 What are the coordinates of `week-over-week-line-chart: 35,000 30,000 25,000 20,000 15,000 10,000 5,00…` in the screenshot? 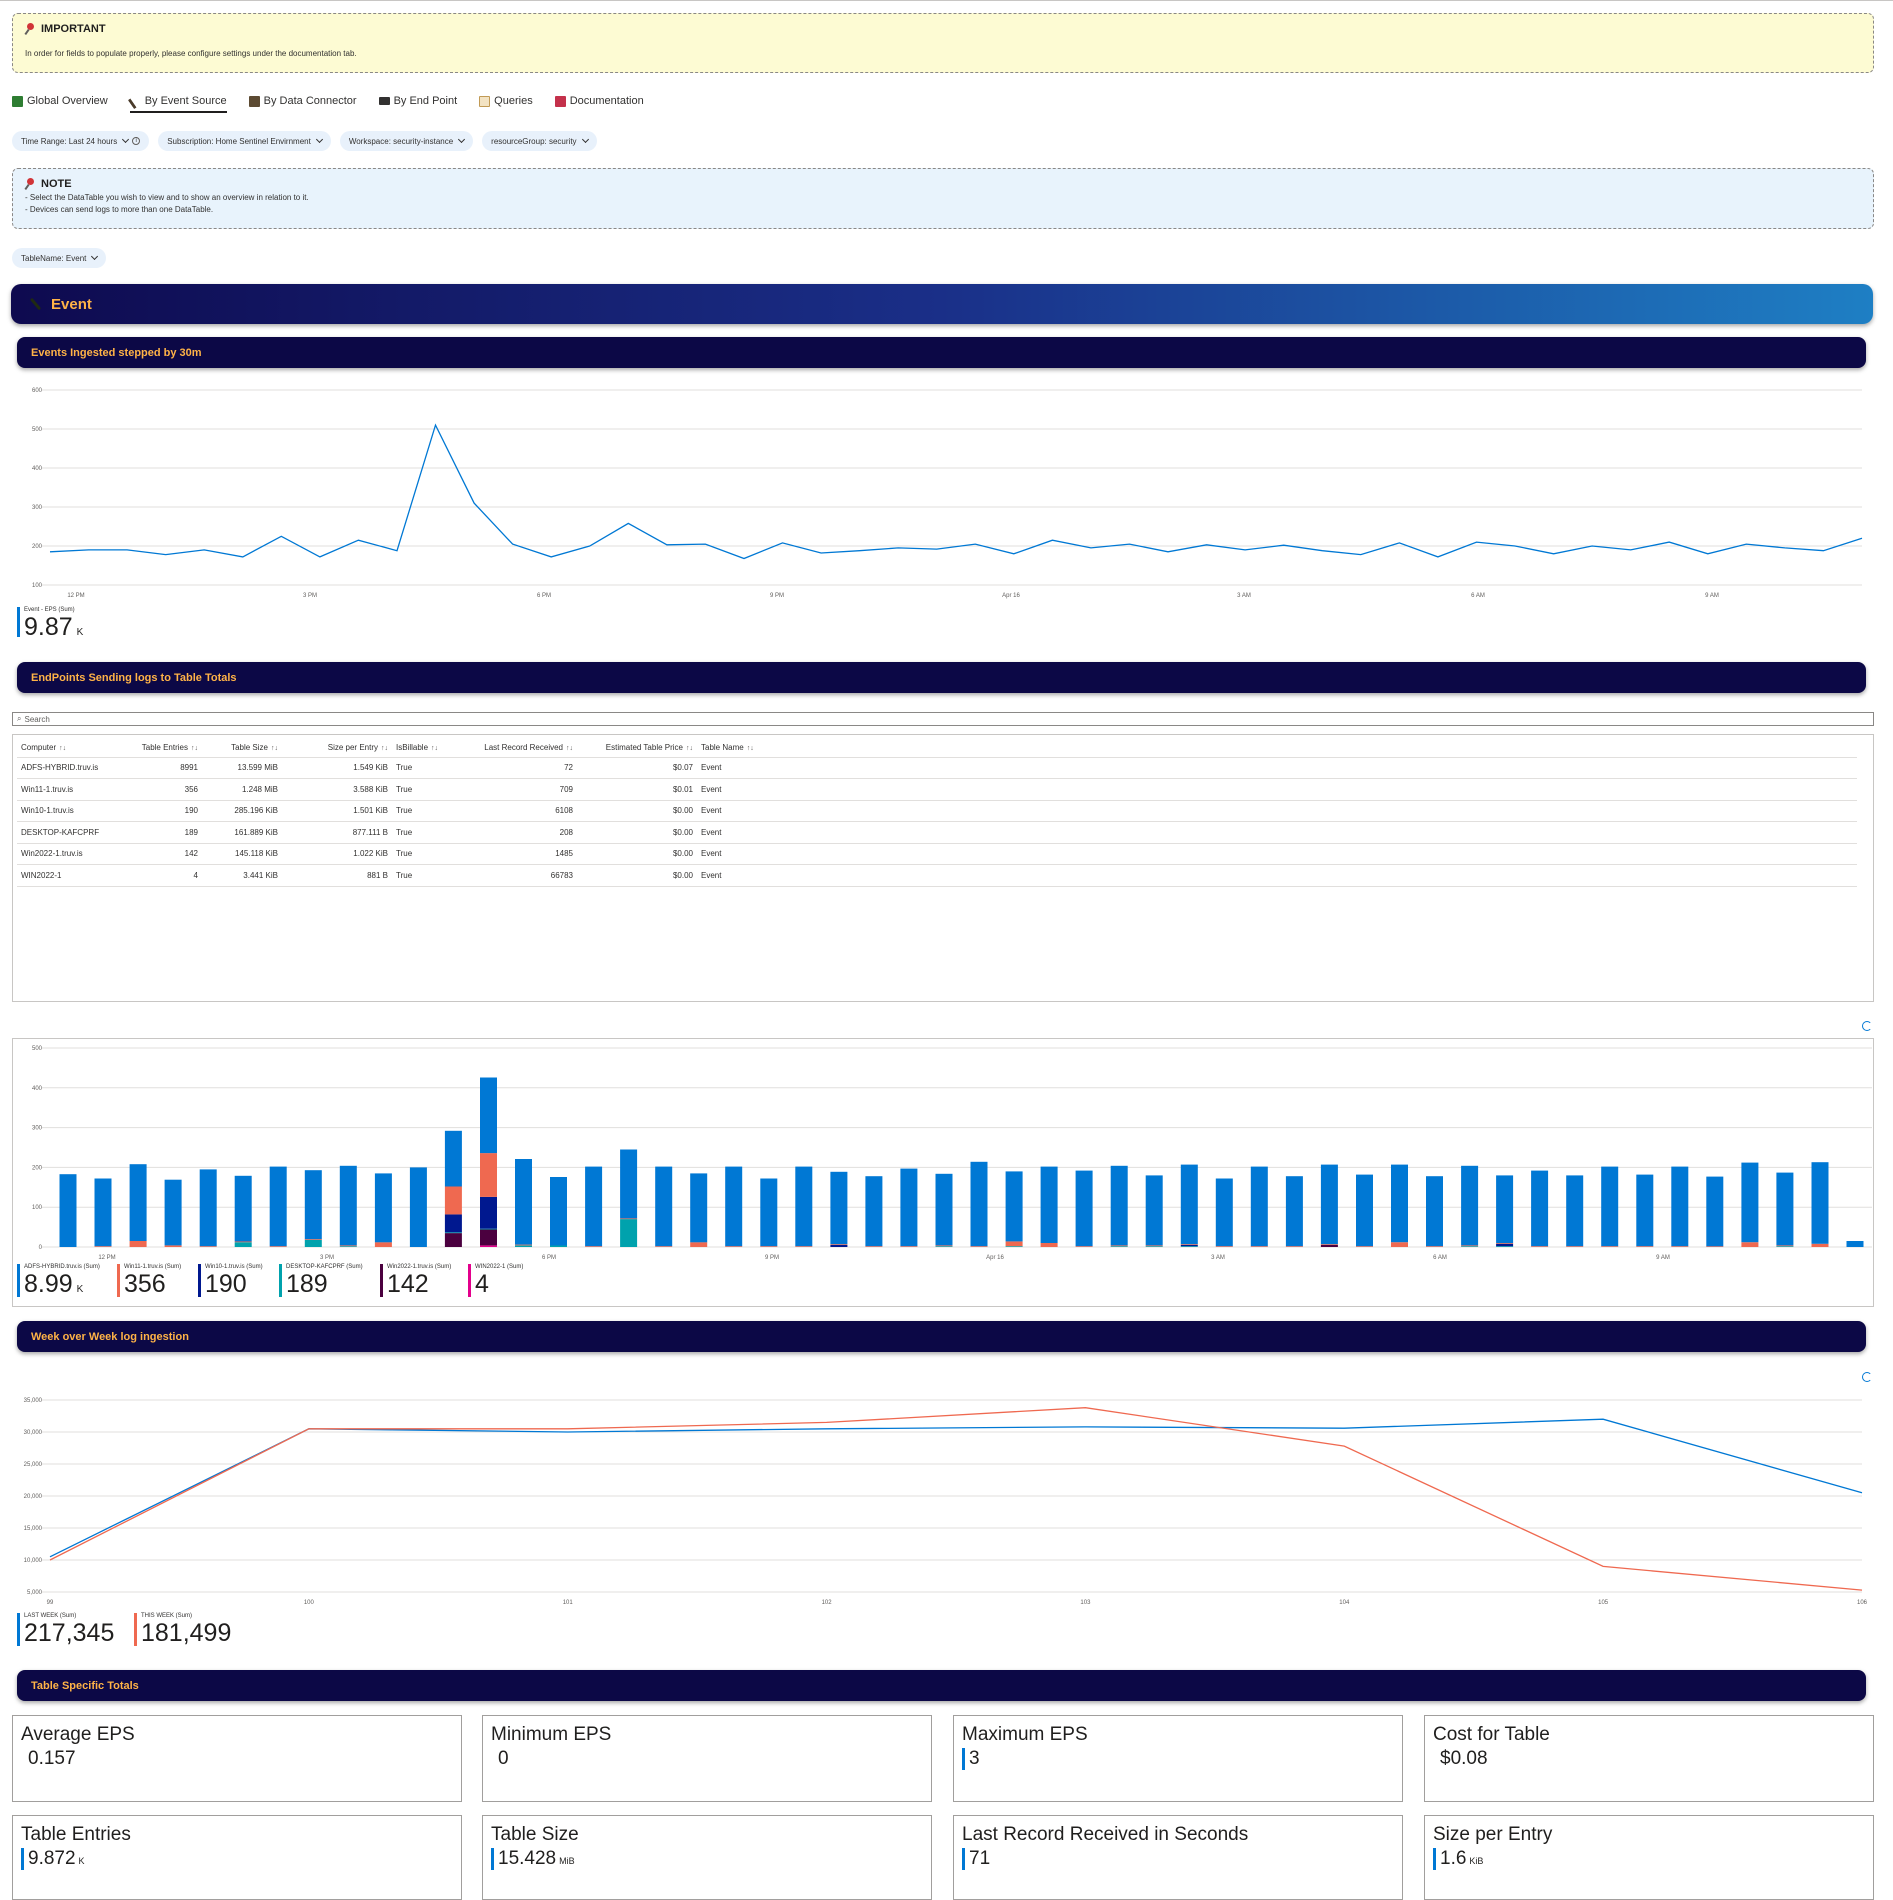 It's located at (946, 1502).